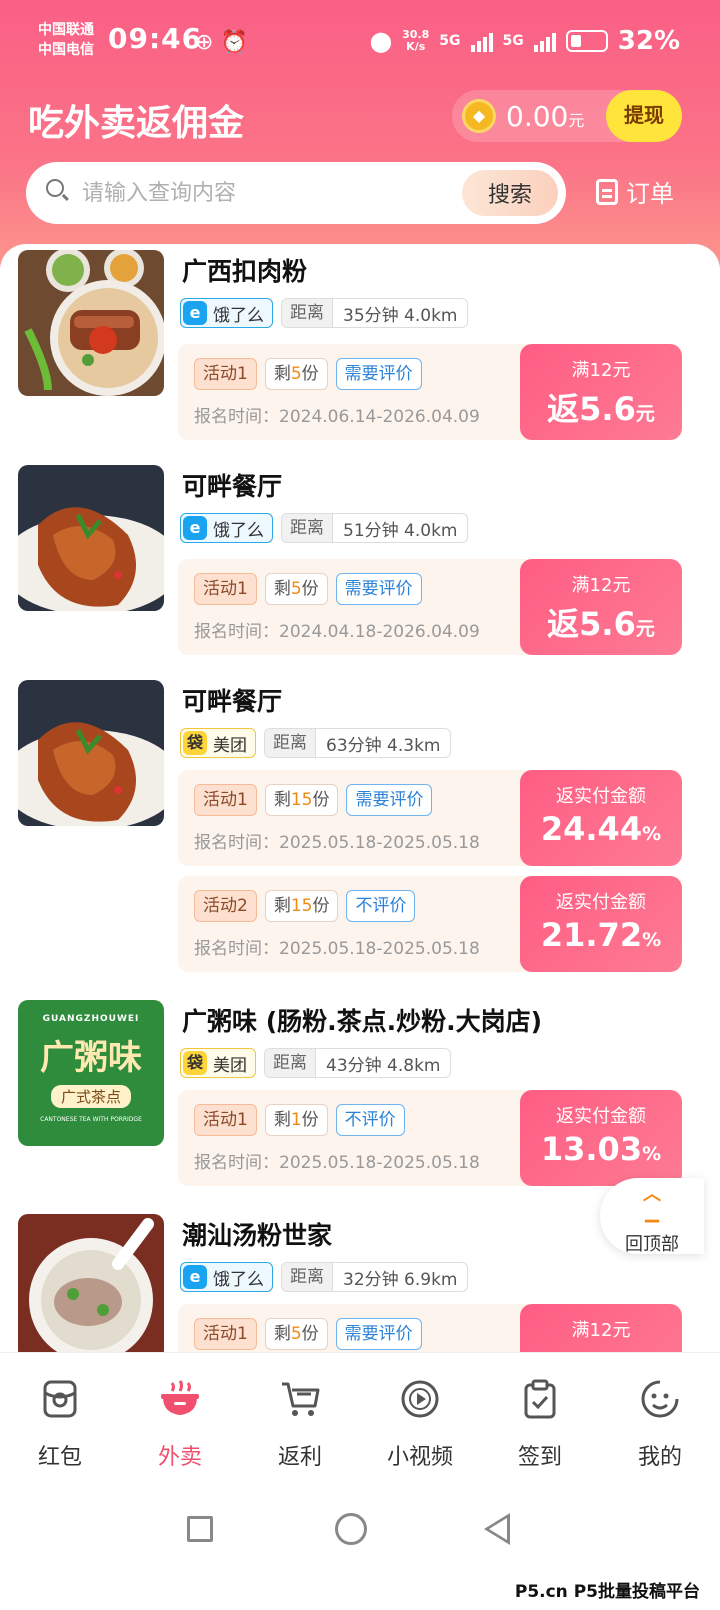 This screenshot has width=720, height=1610. What do you see at coordinates (586, 41) in the screenshot?
I see `battery-icon` at bounding box center [586, 41].